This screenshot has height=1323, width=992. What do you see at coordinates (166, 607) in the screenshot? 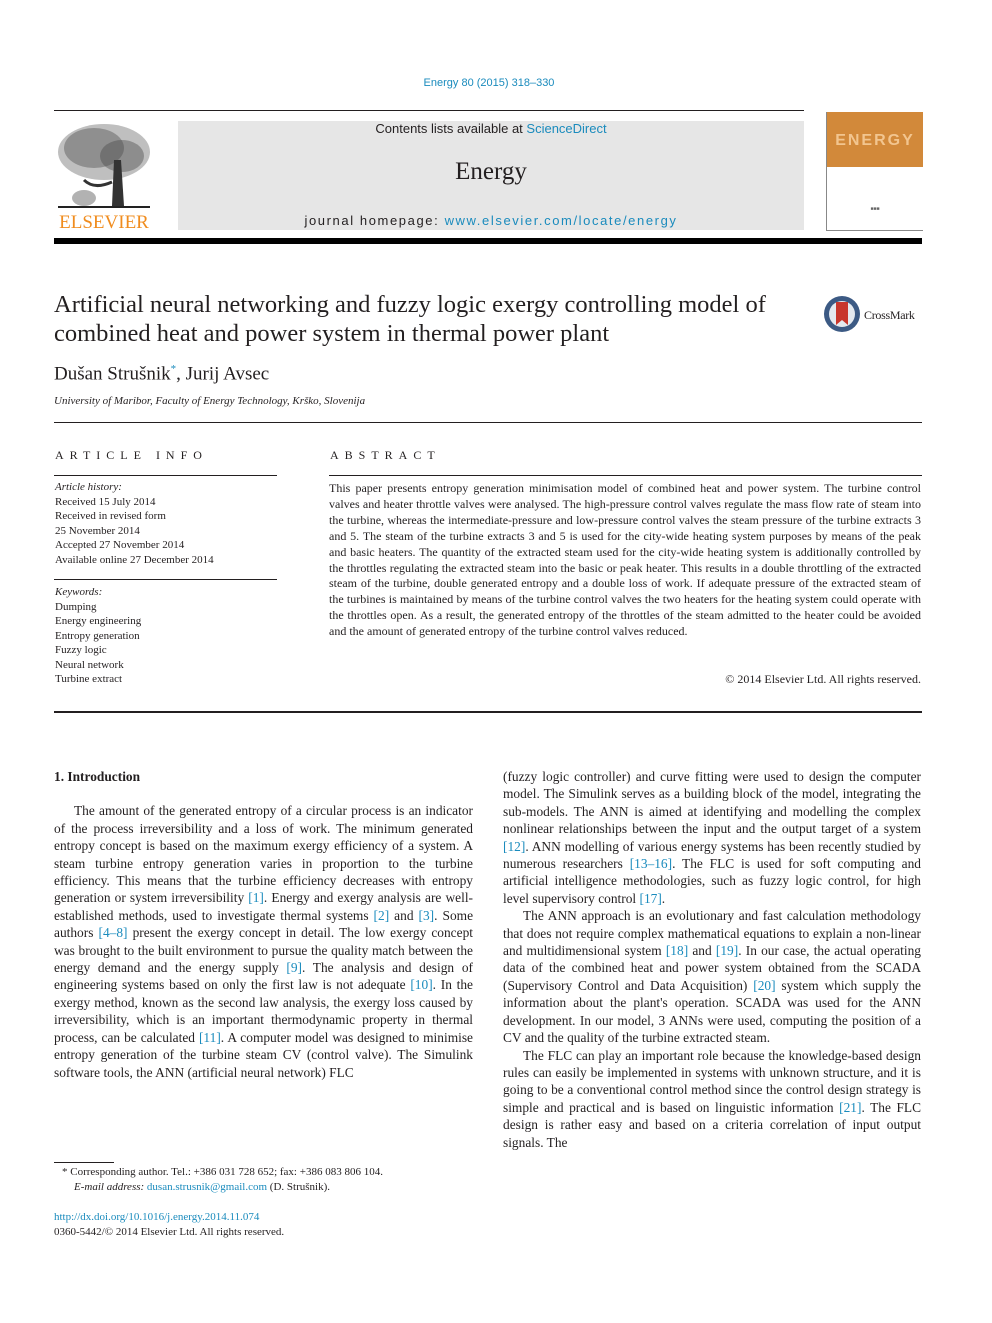
I see `keyword-item: Dumping` at bounding box center [166, 607].